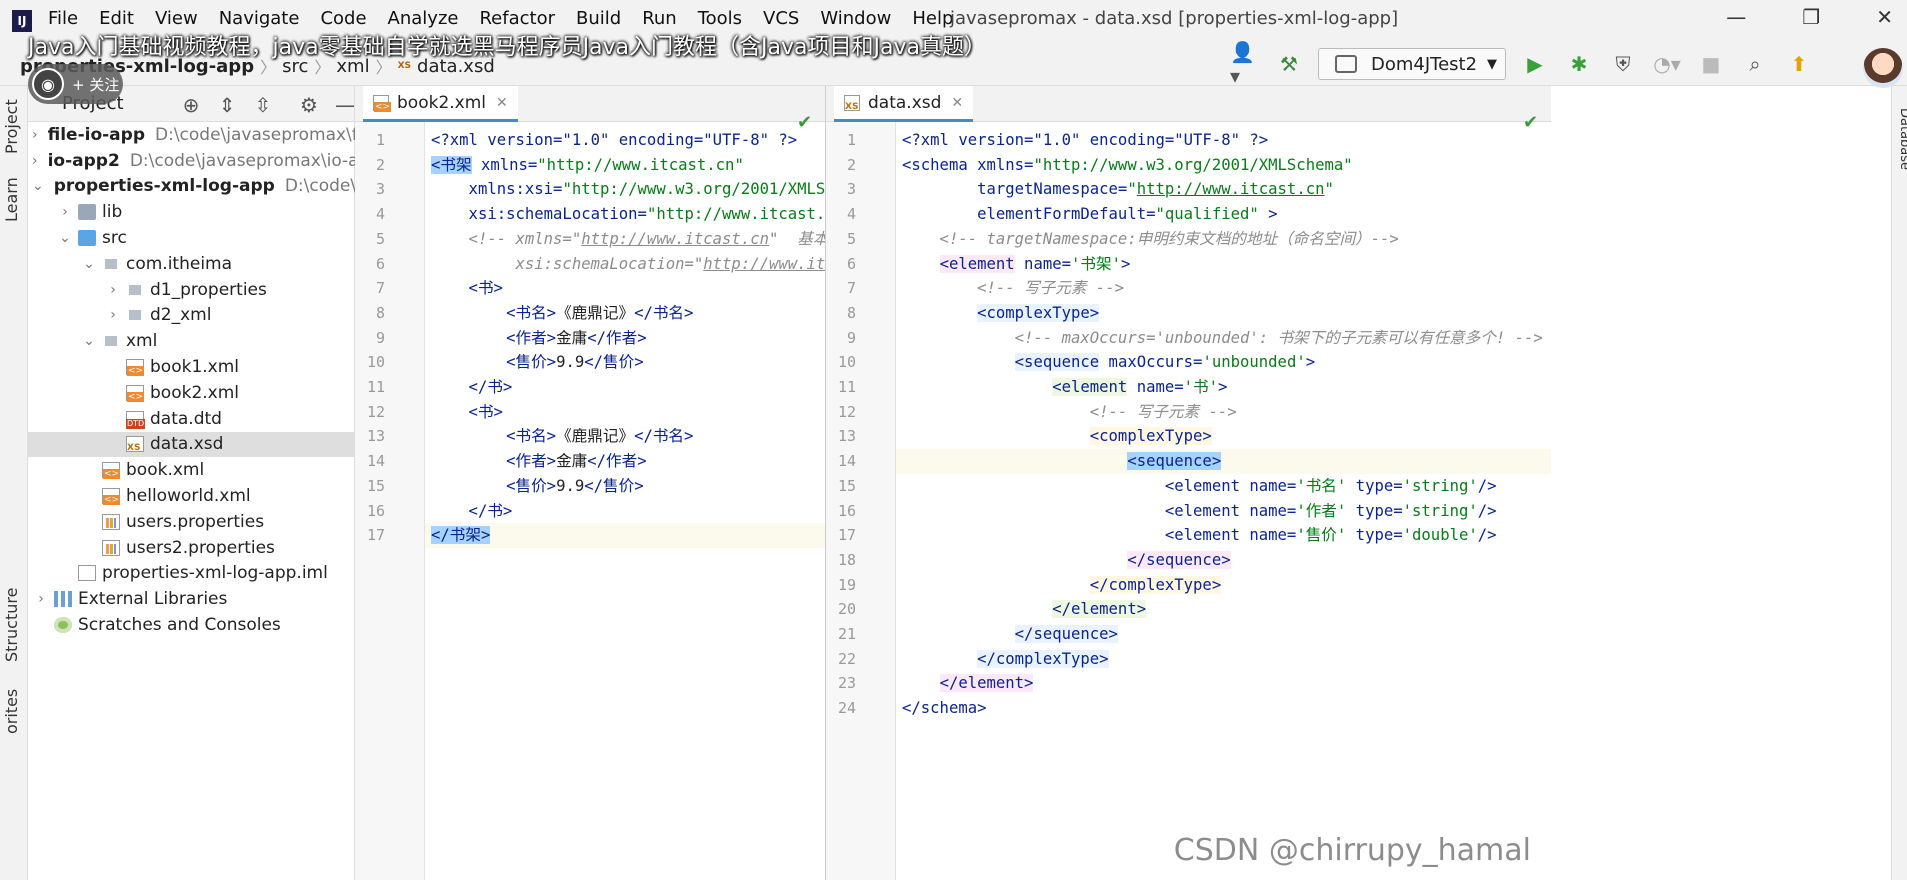 The image size is (1907, 880). Describe the element at coordinates (1711, 64) in the screenshot. I see `stop-icon: ■` at that location.